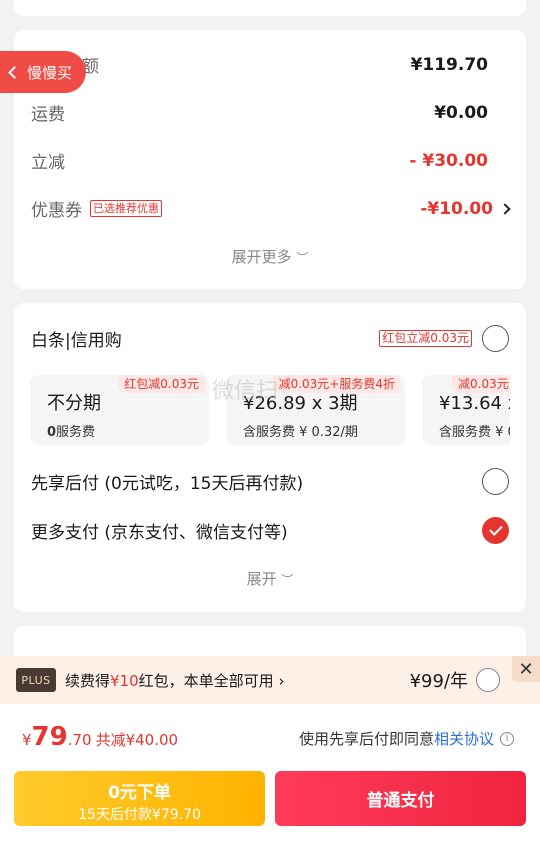  I want to click on total-price: ¥ 79 .70 共减¥40.00, so click(100, 737).